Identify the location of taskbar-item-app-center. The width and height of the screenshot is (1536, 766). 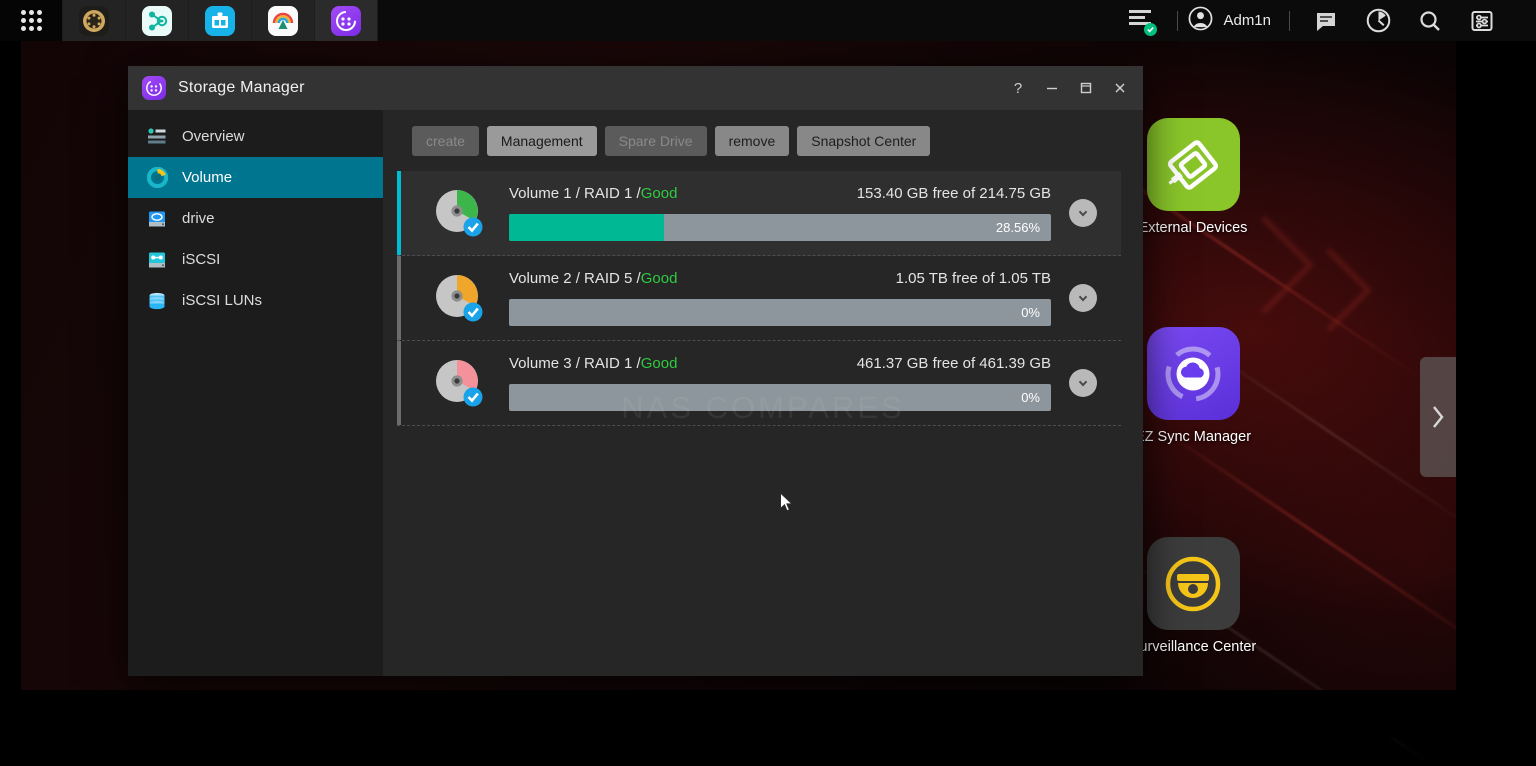
(220, 20).